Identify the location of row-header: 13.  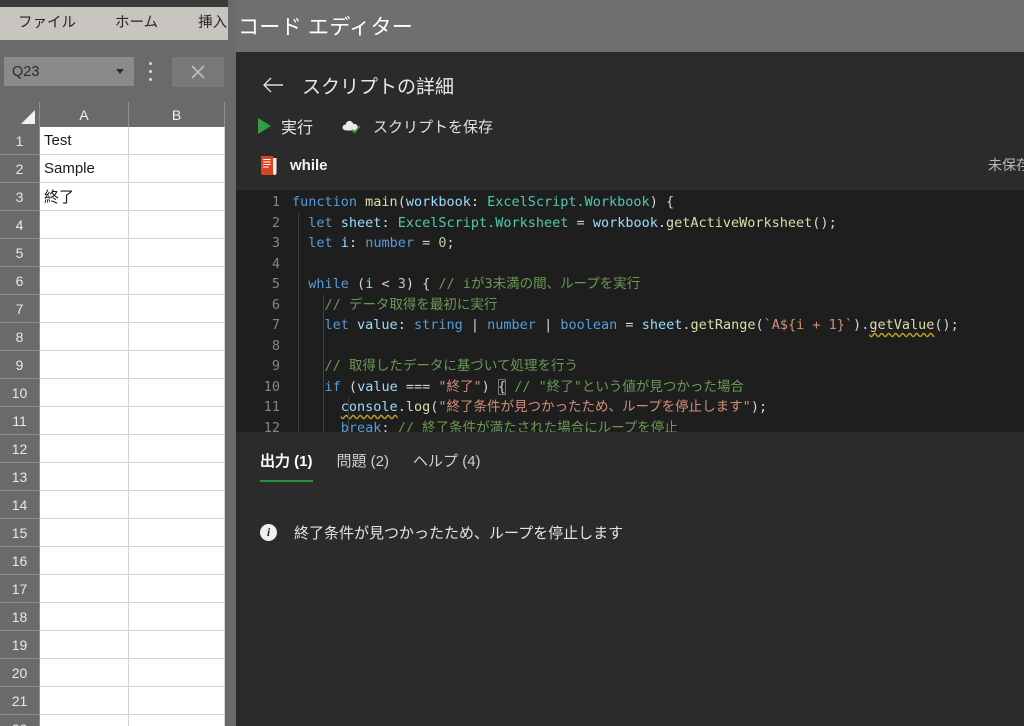
(20, 477).